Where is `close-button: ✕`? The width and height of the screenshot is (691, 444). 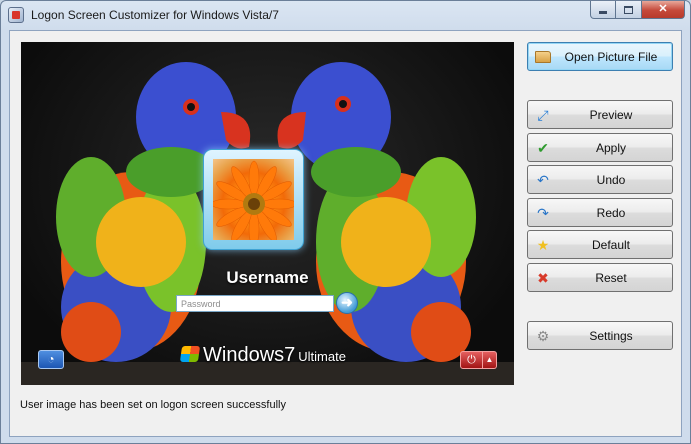 close-button: ✕ is located at coordinates (663, 10).